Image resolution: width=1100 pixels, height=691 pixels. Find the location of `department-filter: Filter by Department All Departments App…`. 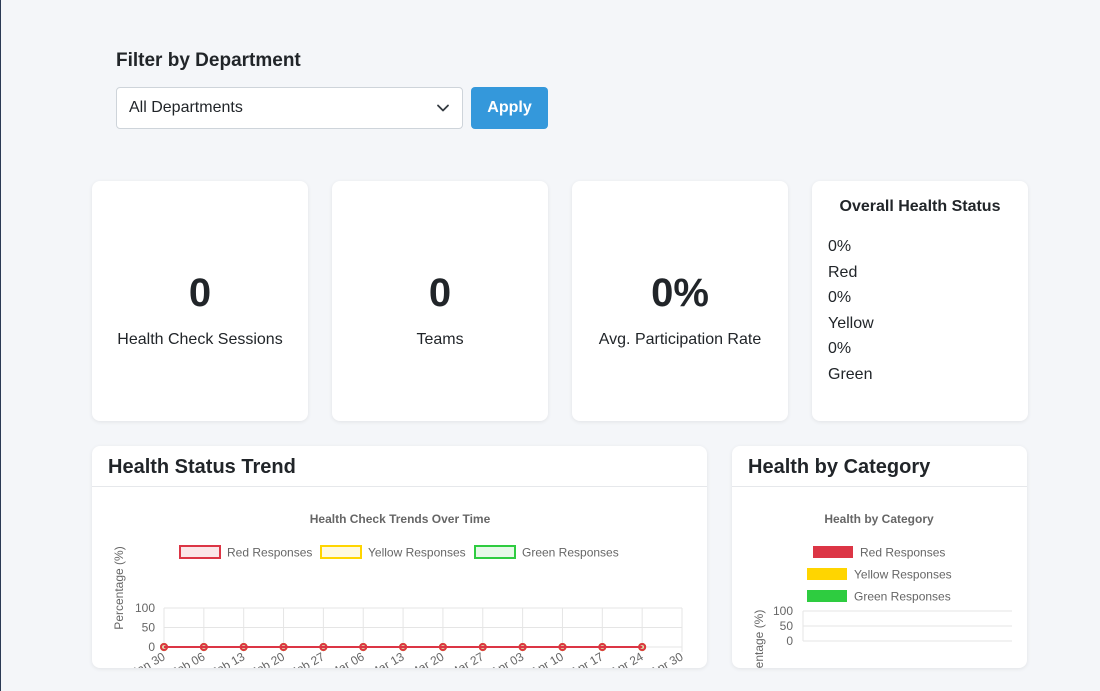

department-filter: Filter by Department All Departments App… is located at coordinates (332, 89).